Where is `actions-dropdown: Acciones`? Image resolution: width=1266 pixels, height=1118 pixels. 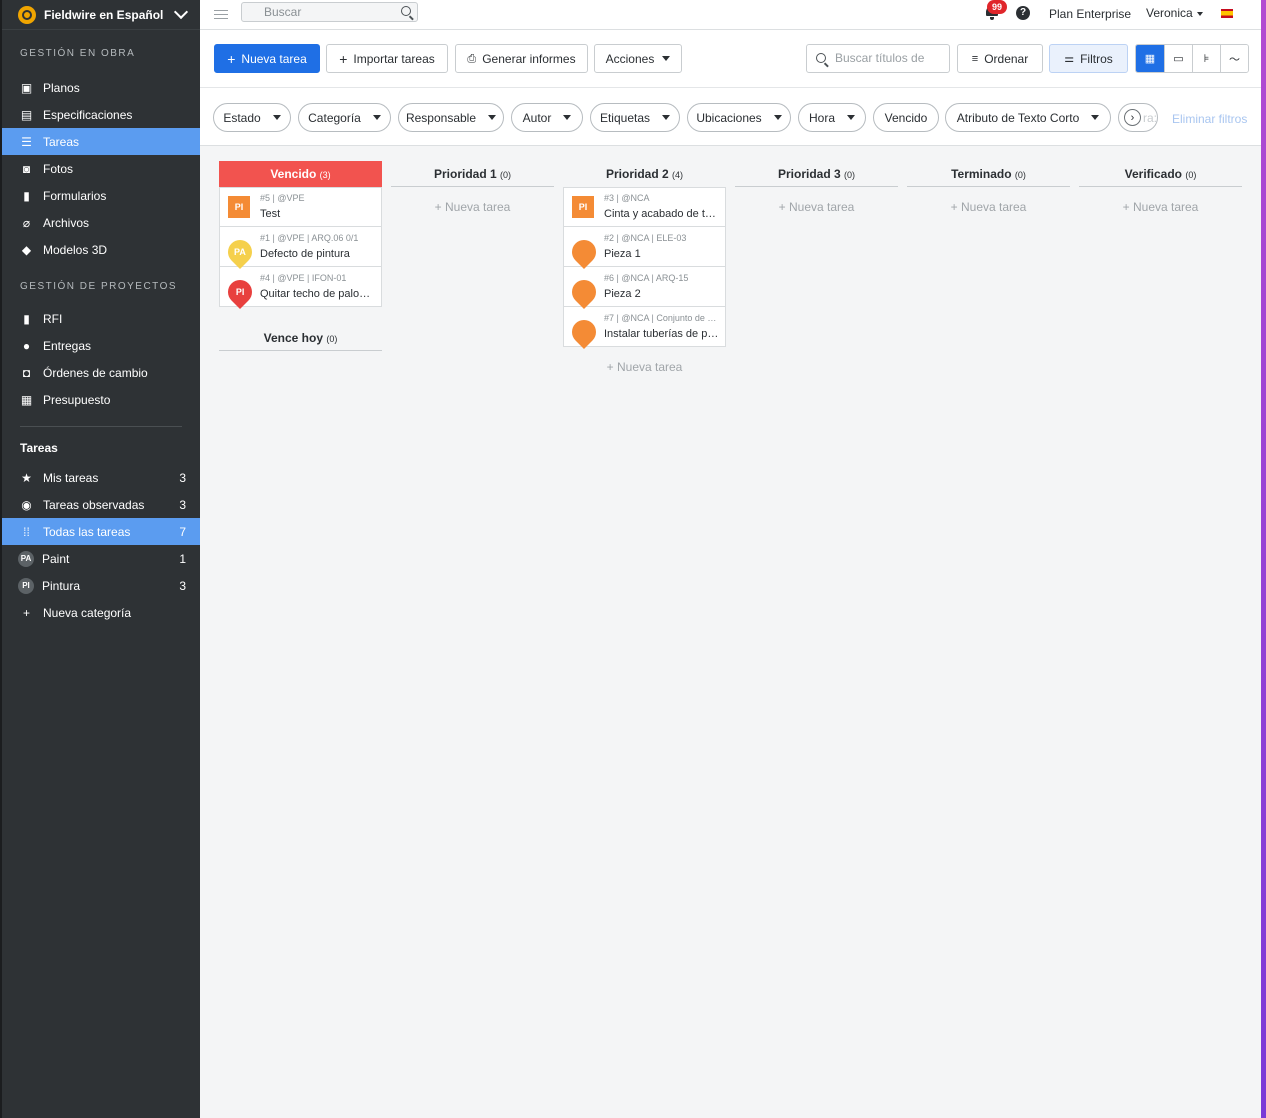
actions-dropdown: Acciones is located at coordinates (638, 58).